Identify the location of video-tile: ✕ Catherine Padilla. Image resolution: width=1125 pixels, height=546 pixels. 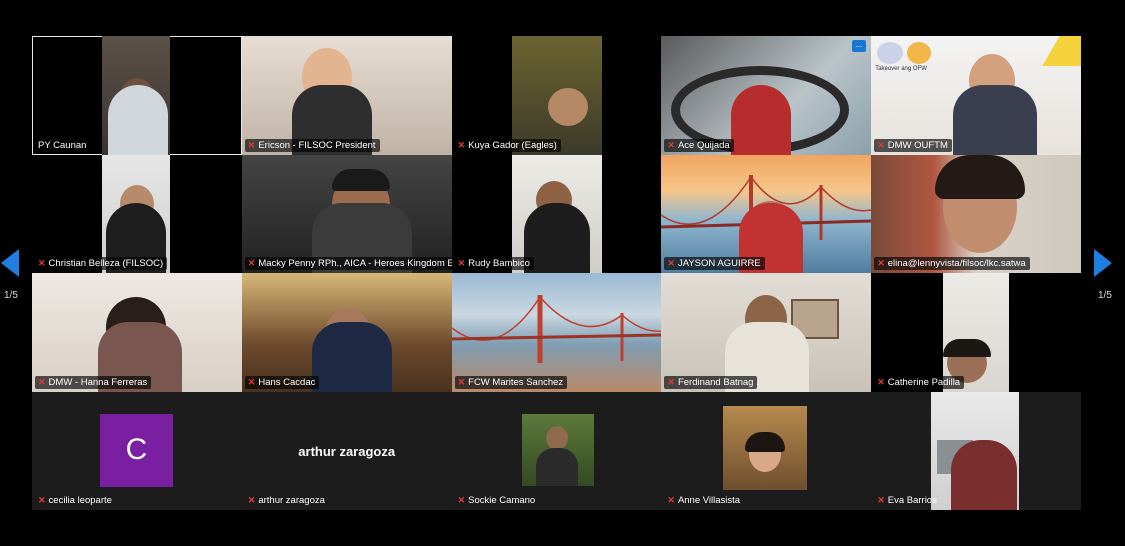
(976, 332).